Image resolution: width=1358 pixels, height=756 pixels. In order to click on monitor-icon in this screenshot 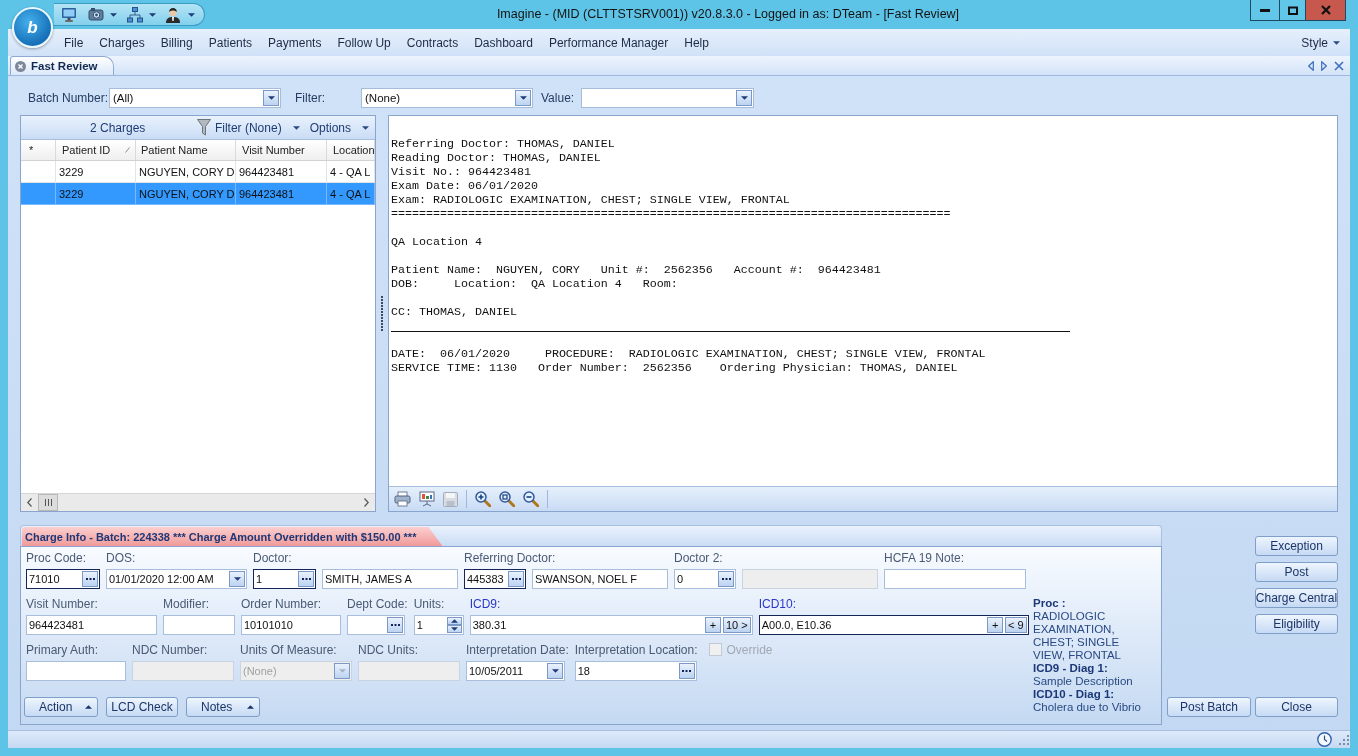, I will do `click(69, 14)`.